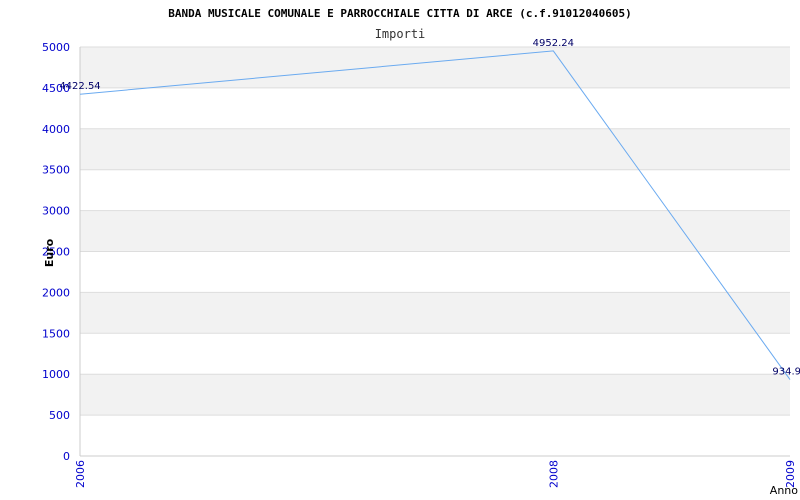  I want to click on y-tick-label: 500, so click(59, 415).